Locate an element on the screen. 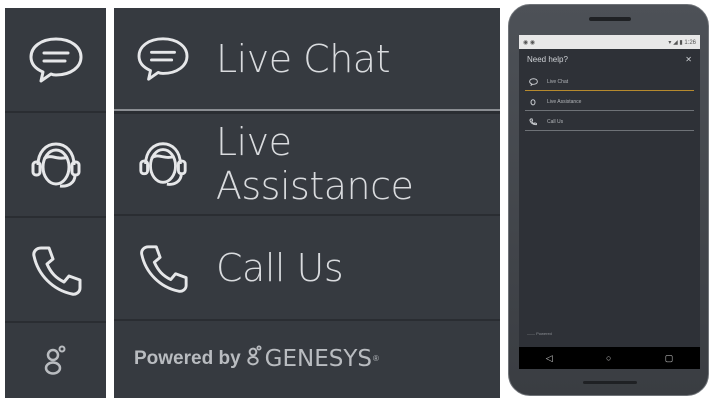 Image resolution: width=711 pixels, height=398 pixels. menu-divider is located at coordinates (307, 320).